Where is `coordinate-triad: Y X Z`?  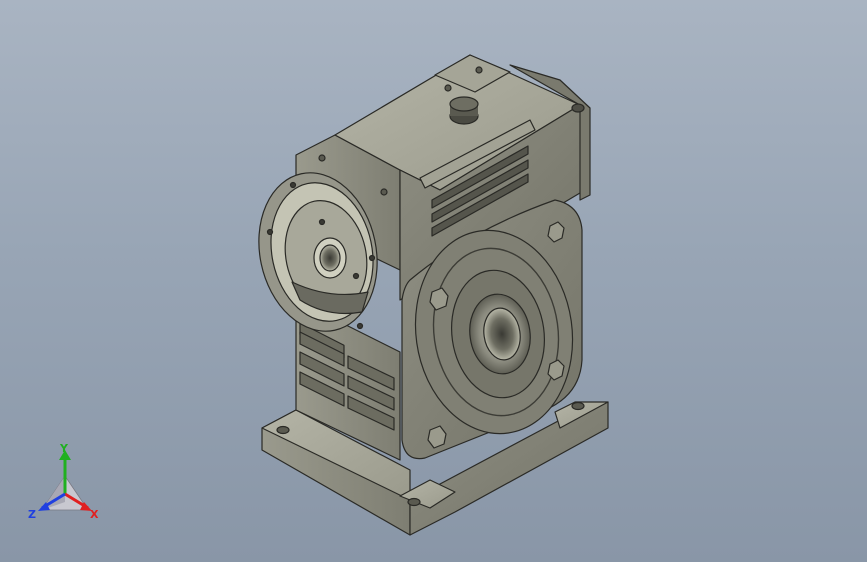 coordinate-triad: Y X Z is located at coordinates (63, 482).